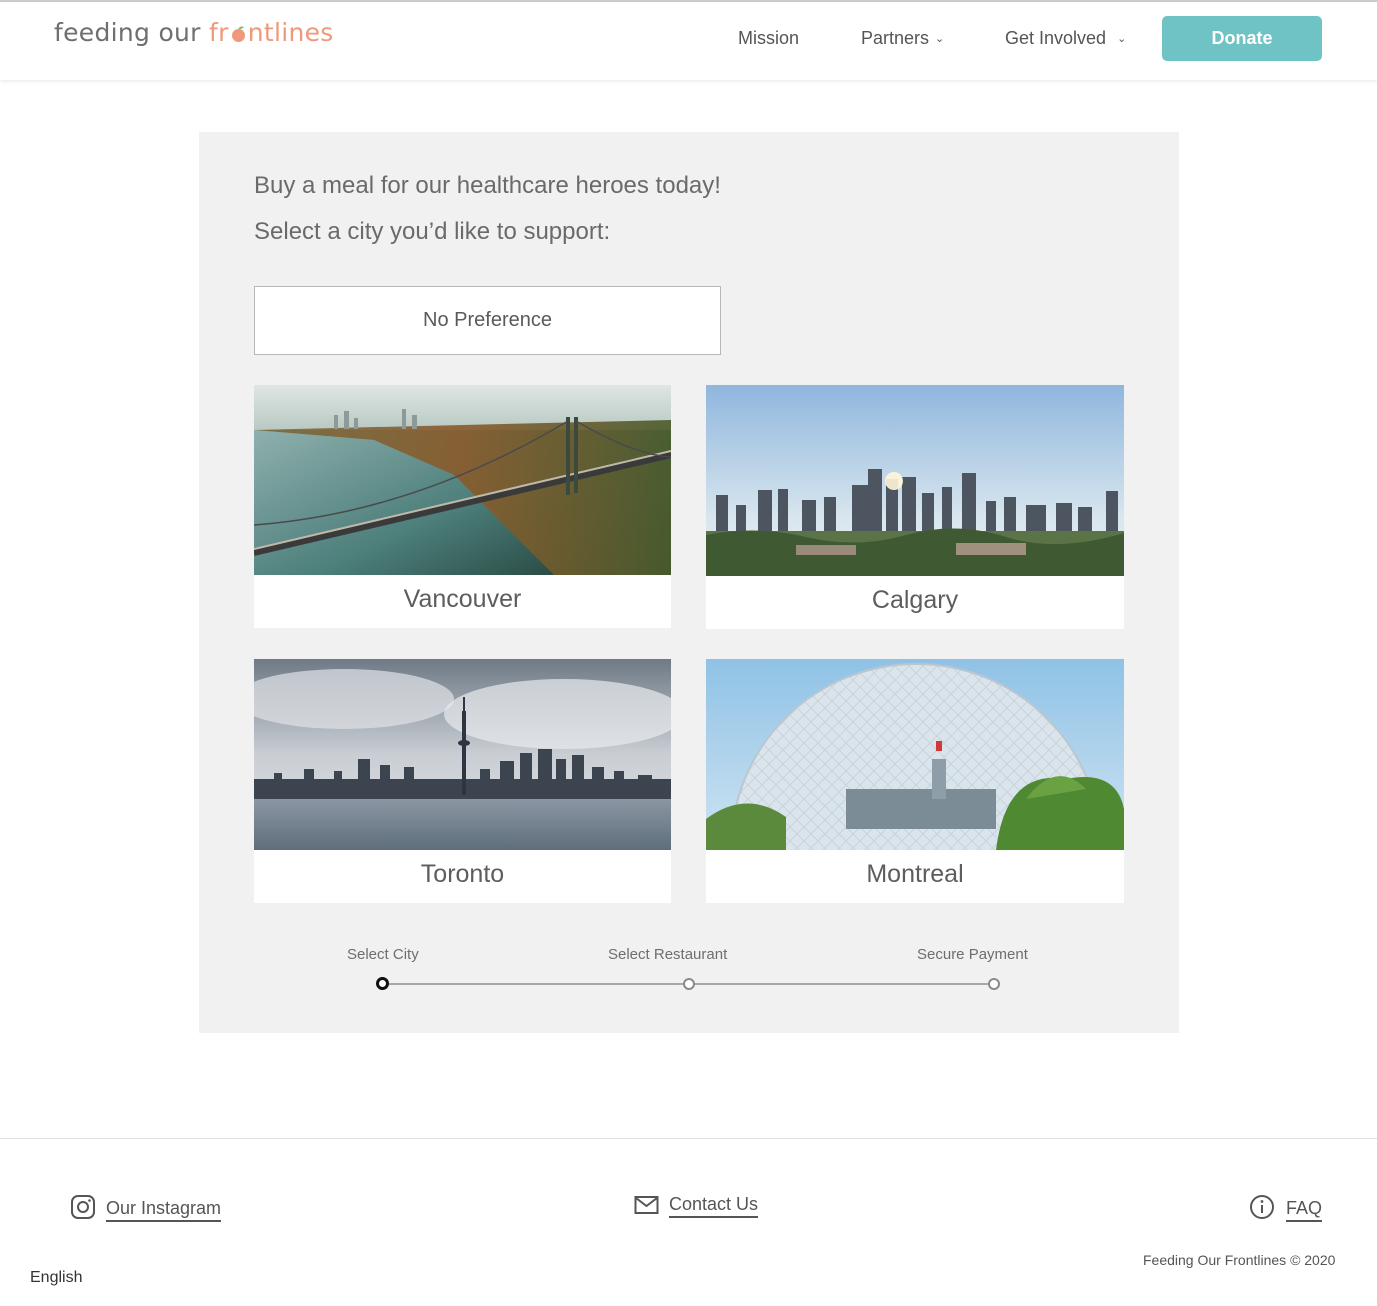  I want to click on instagram-link: Our Instagram, so click(146, 1208).